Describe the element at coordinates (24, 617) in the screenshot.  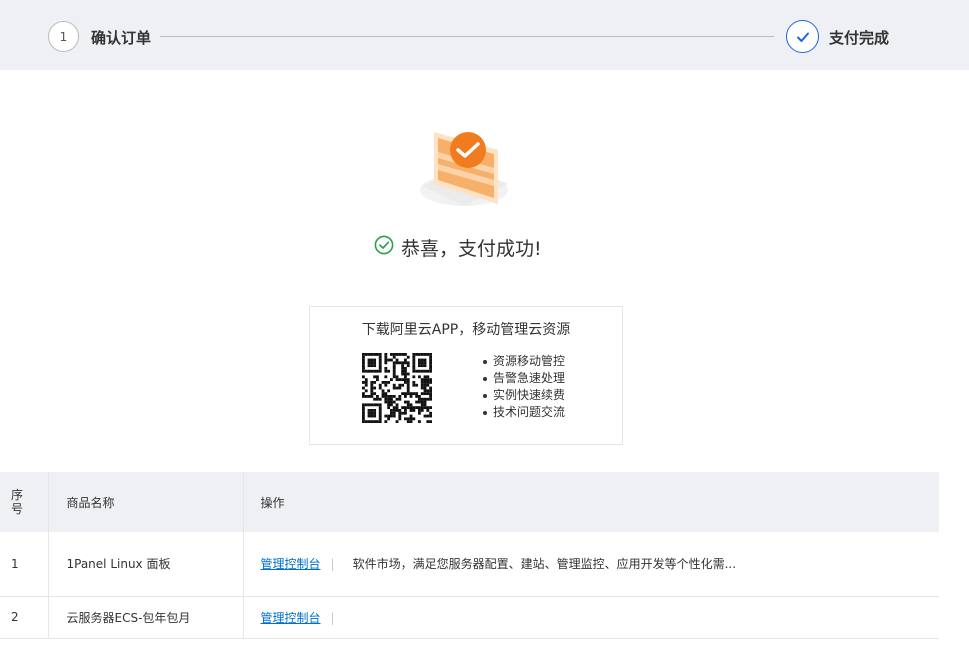
I see `row-no: 2` at that location.